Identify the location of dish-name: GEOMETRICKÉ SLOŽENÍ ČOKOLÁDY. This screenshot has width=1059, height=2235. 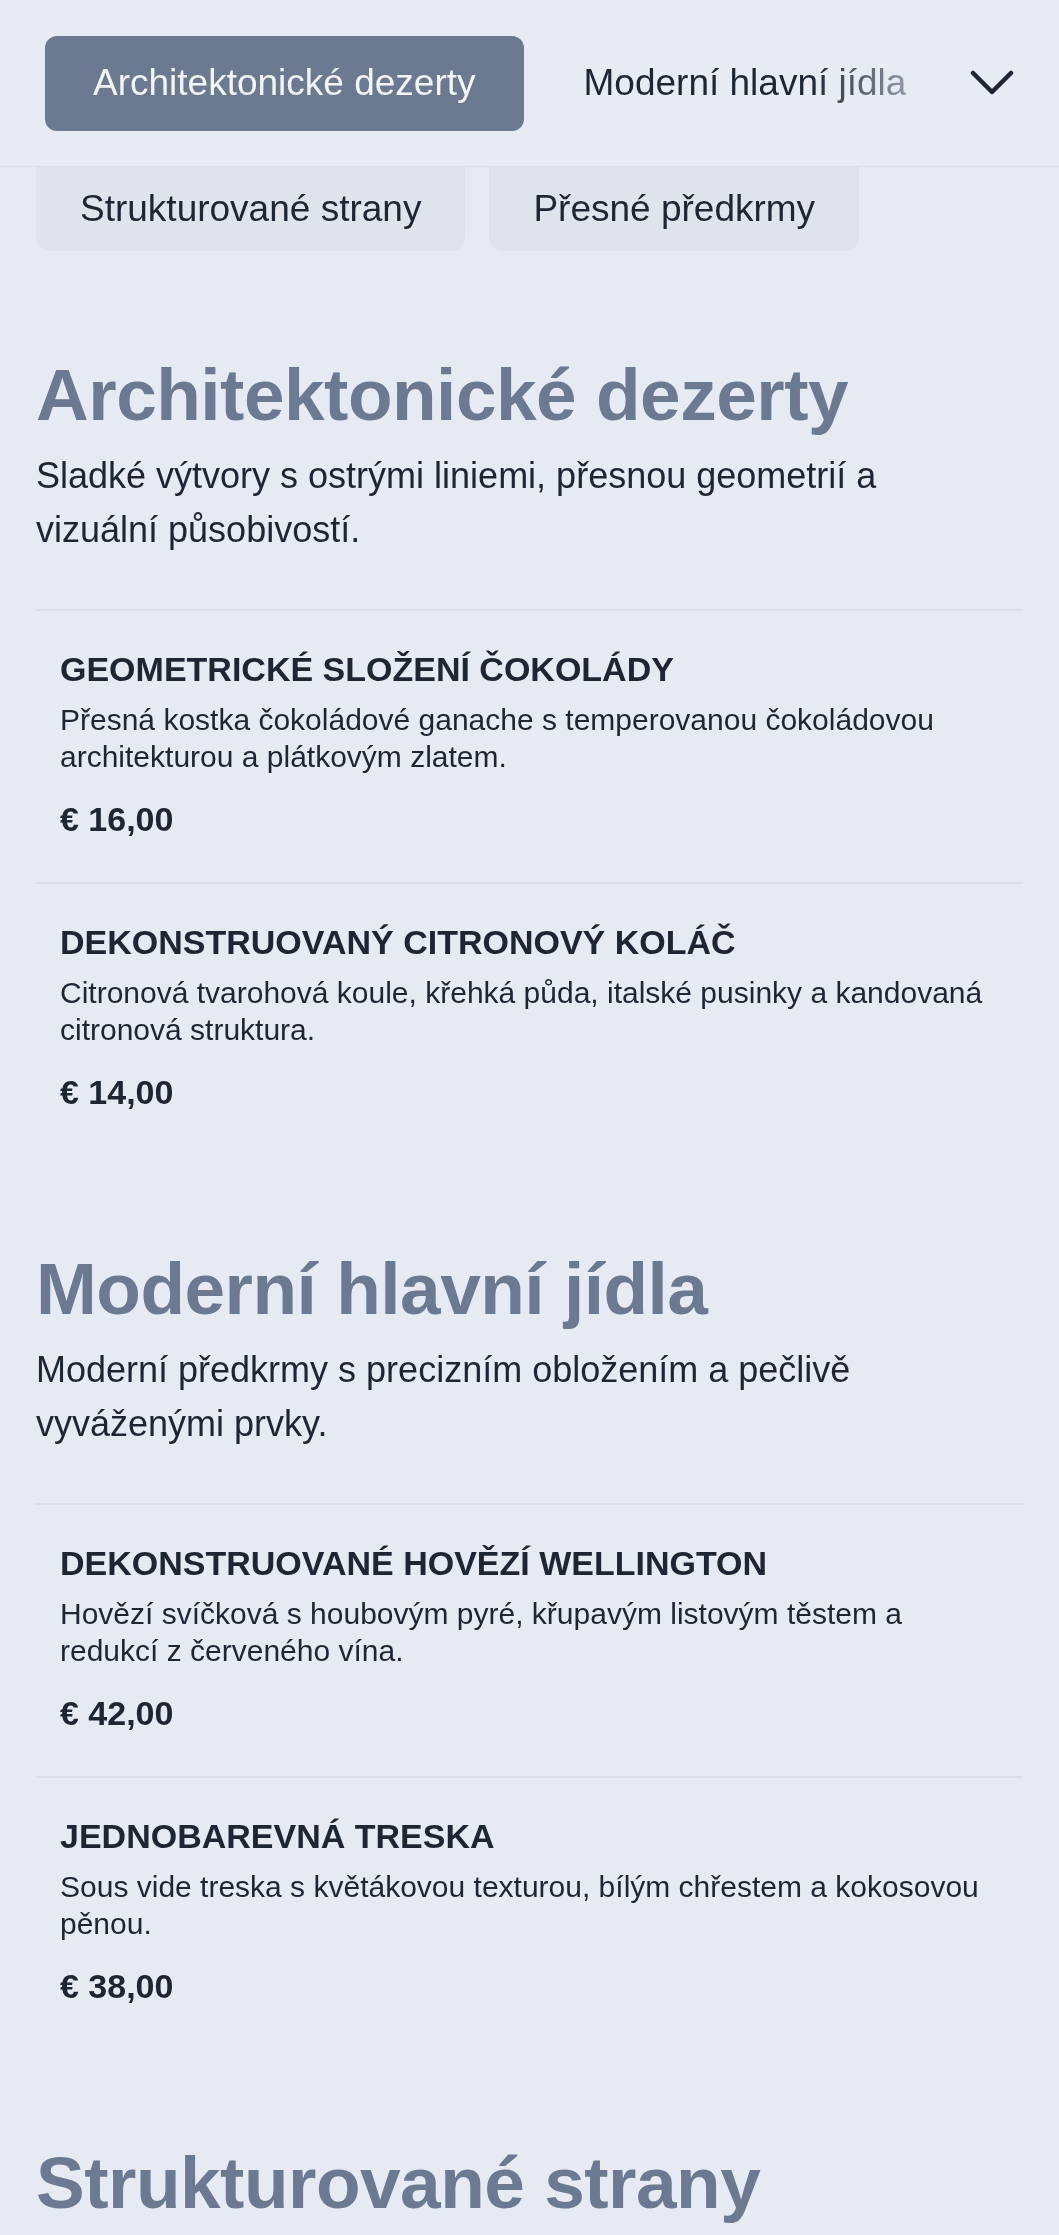
(367, 669).